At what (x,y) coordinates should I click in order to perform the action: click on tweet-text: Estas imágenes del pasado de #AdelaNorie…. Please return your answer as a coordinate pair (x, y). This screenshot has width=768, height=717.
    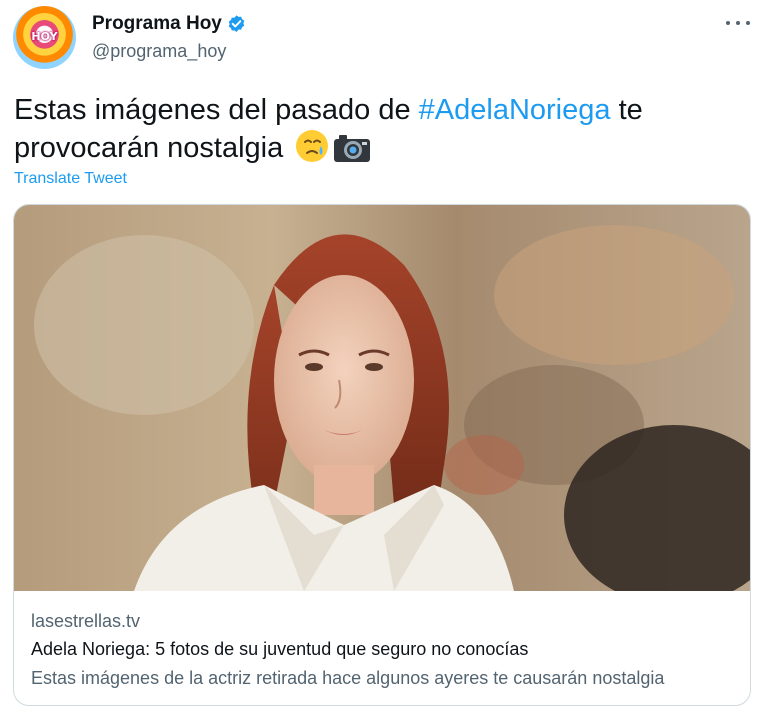
    Looking at the image, I should click on (384, 132).